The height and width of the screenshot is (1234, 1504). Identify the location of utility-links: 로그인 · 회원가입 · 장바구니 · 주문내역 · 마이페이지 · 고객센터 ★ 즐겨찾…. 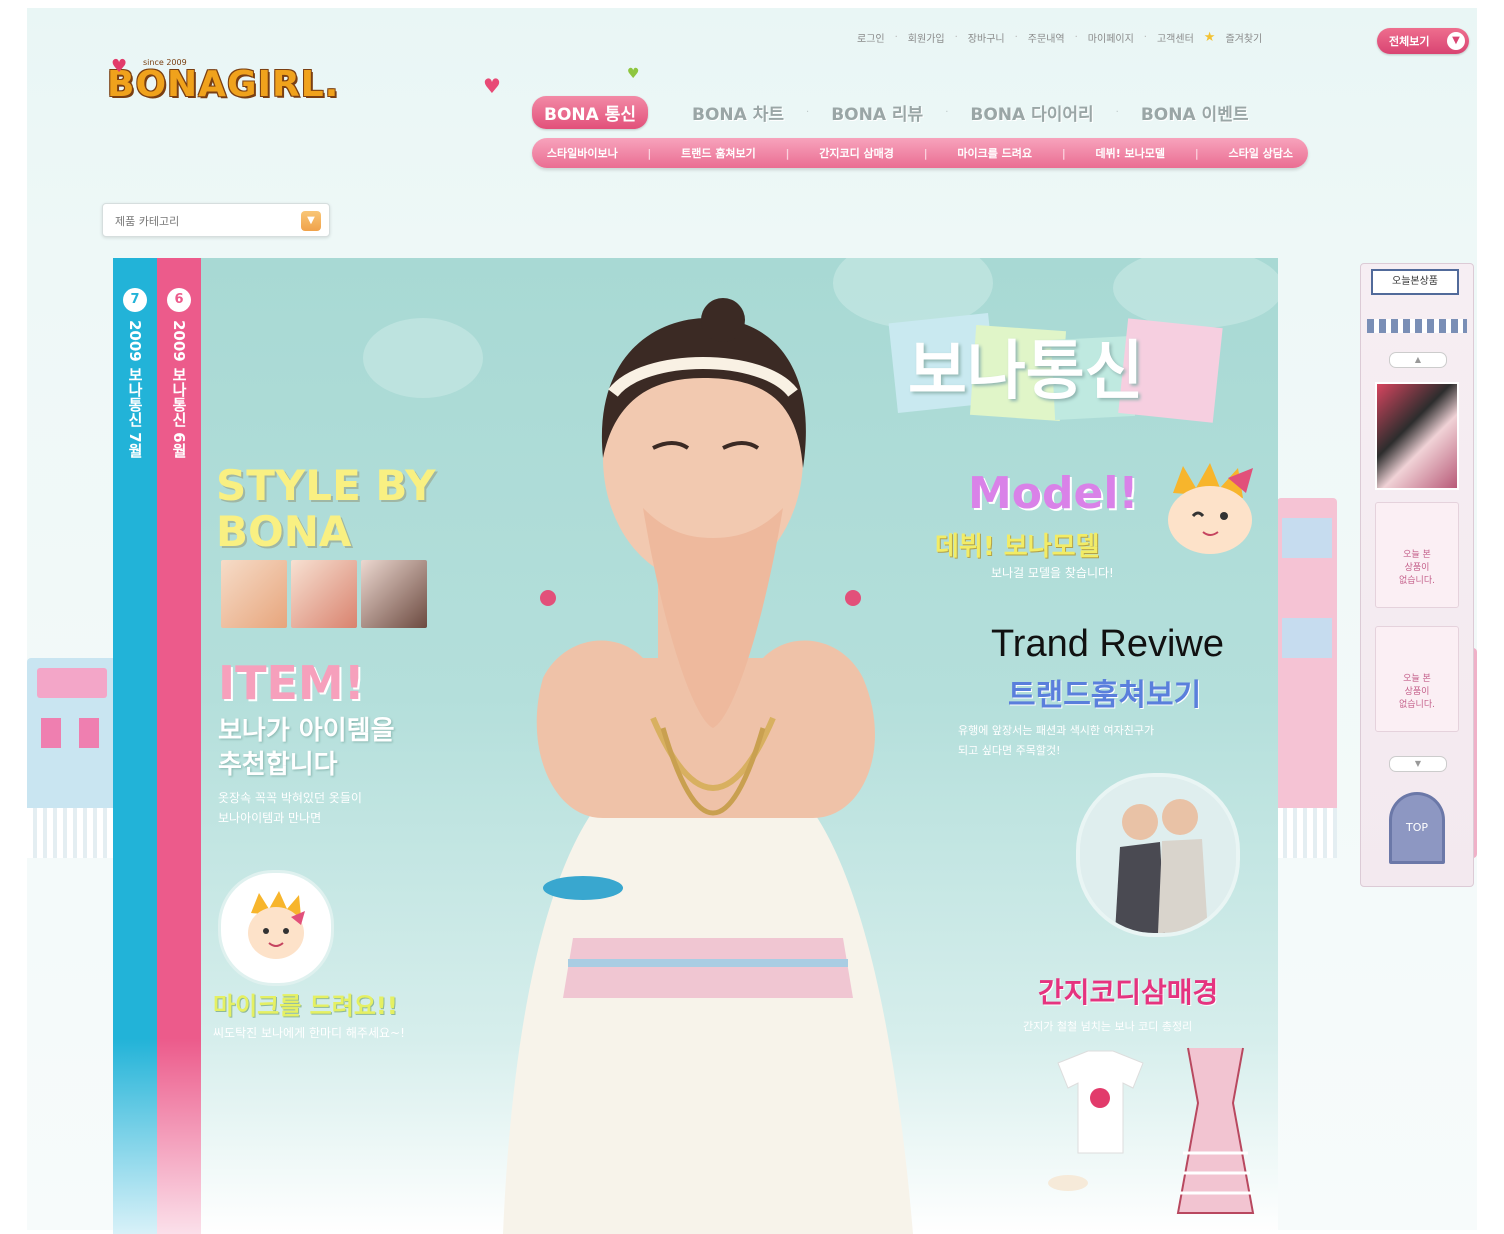
(1060, 37).